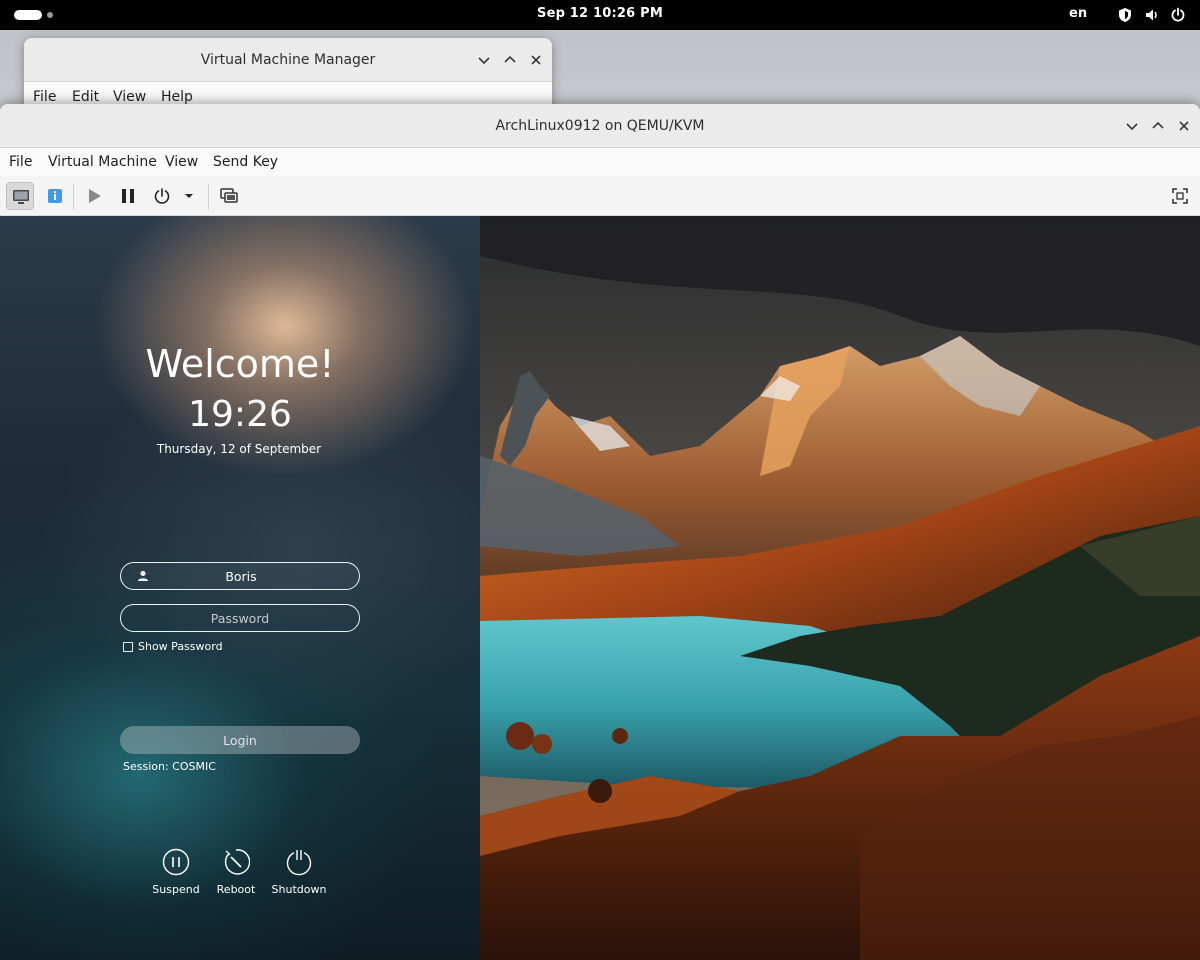 The image size is (1200, 960). Describe the element at coordinates (85, 97) in the screenshot. I see `vmm-menu-edit: Edit` at that location.